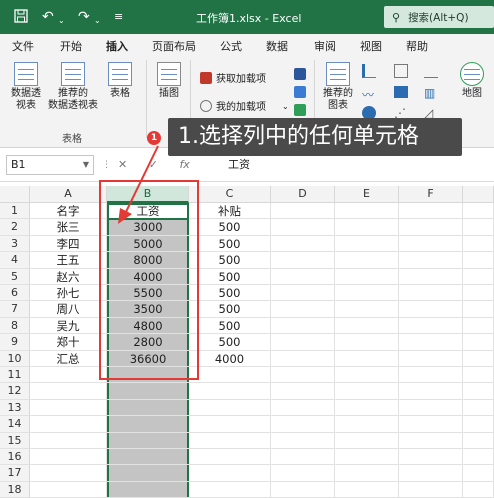  I want to click on cell-e11, so click(367, 375).